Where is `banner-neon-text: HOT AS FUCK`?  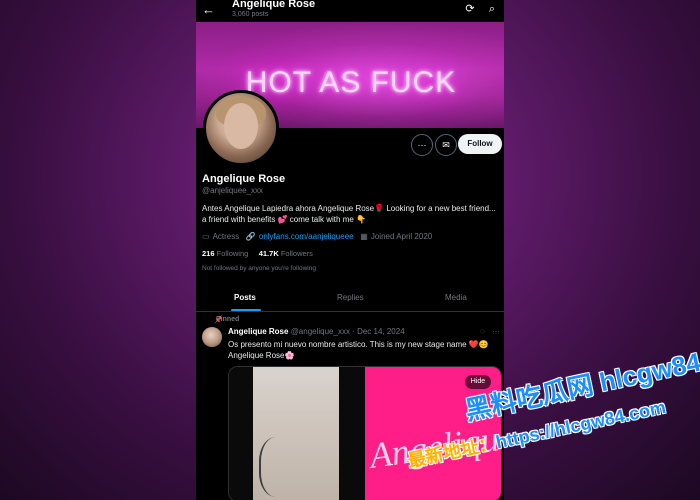 banner-neon-text: HOT AS FUCK is located at coordinates (351, 82).